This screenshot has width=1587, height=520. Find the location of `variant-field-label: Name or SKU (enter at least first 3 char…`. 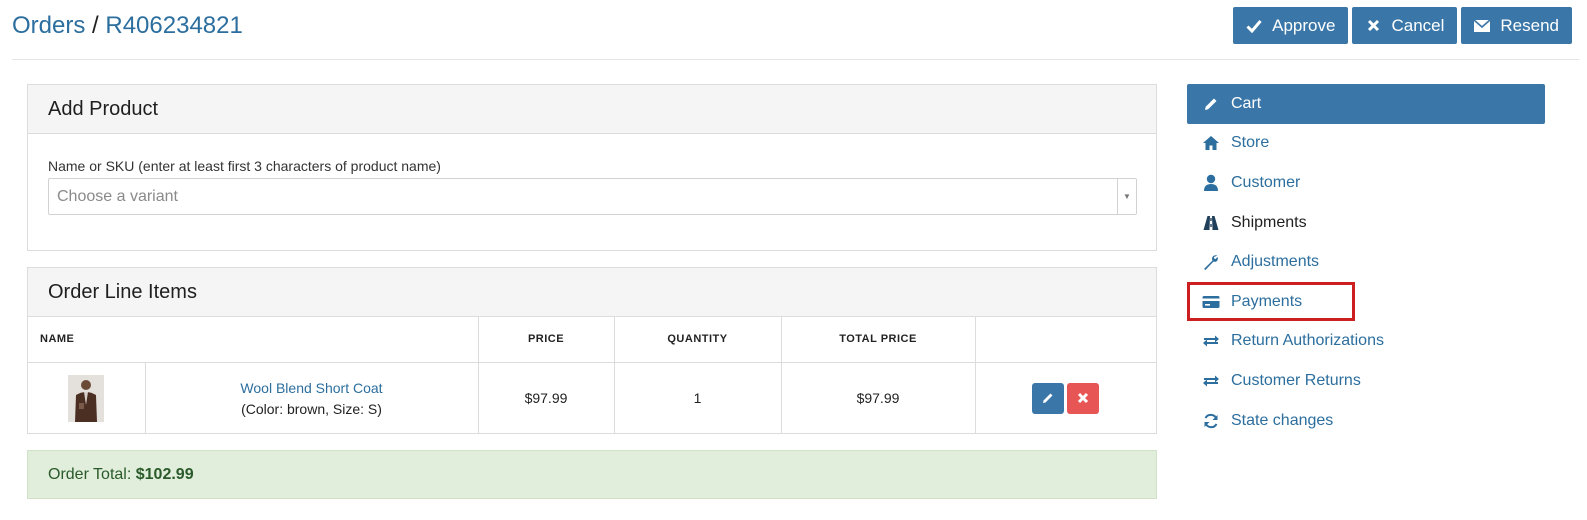

variant-field-label: Name or SKU (enter at least first 3 char… is located at coordinates (244, 166).